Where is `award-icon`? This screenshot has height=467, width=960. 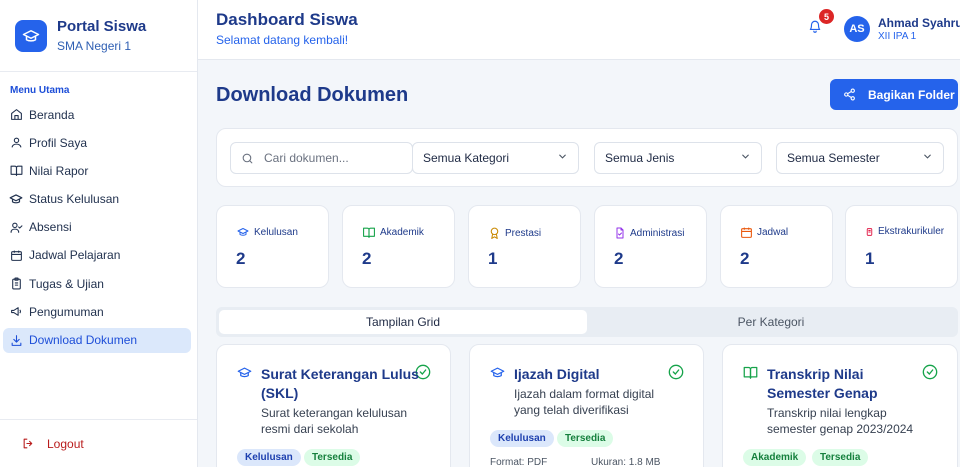 award-icon is located at coordinates (494, 233).